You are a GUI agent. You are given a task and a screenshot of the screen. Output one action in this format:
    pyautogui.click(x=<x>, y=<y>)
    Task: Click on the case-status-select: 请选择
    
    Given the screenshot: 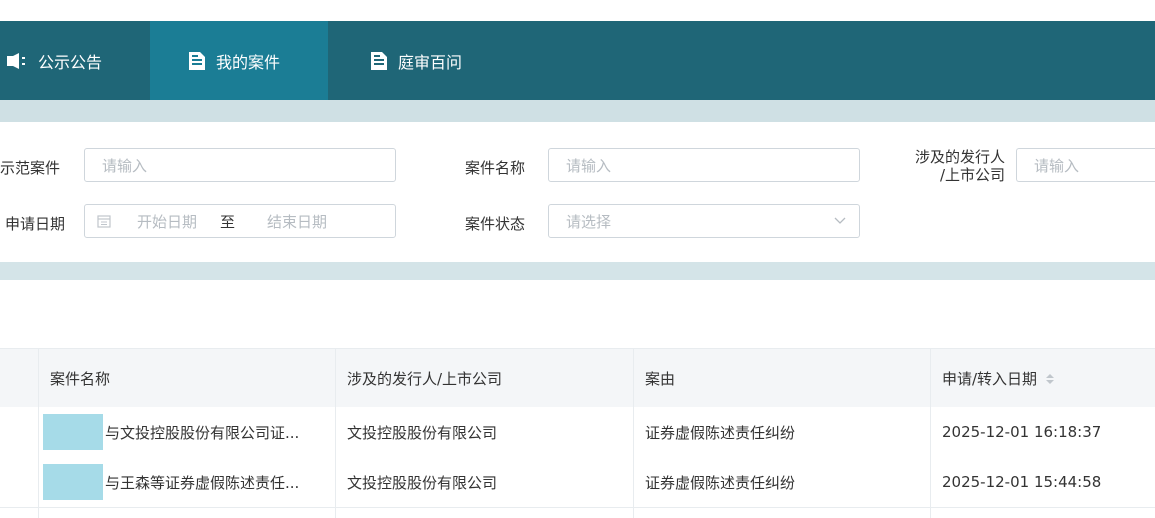 What is the action you would take?
    pyautogui.click(x=704, y=221)
    